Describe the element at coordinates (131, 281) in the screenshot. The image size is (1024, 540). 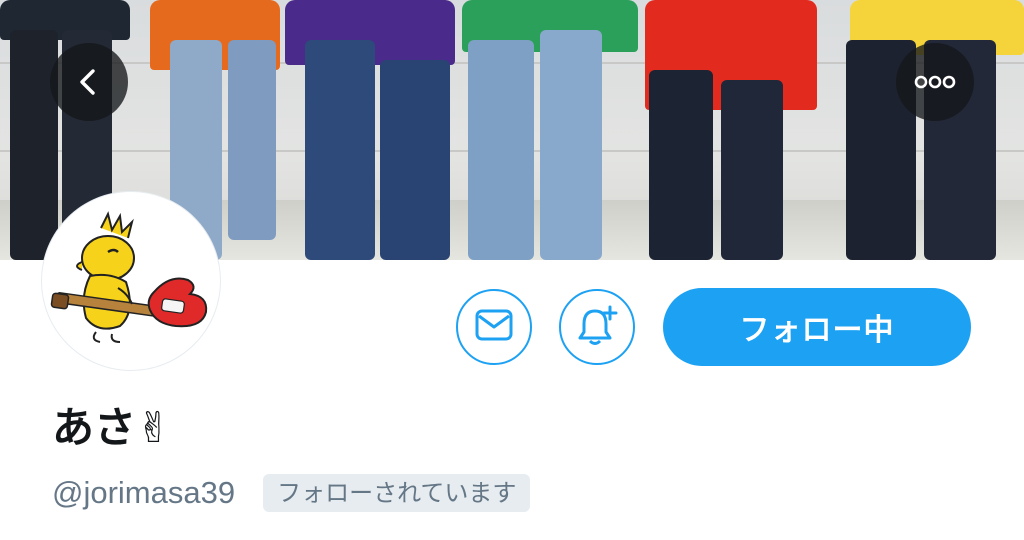
I see `avatar` at that location.